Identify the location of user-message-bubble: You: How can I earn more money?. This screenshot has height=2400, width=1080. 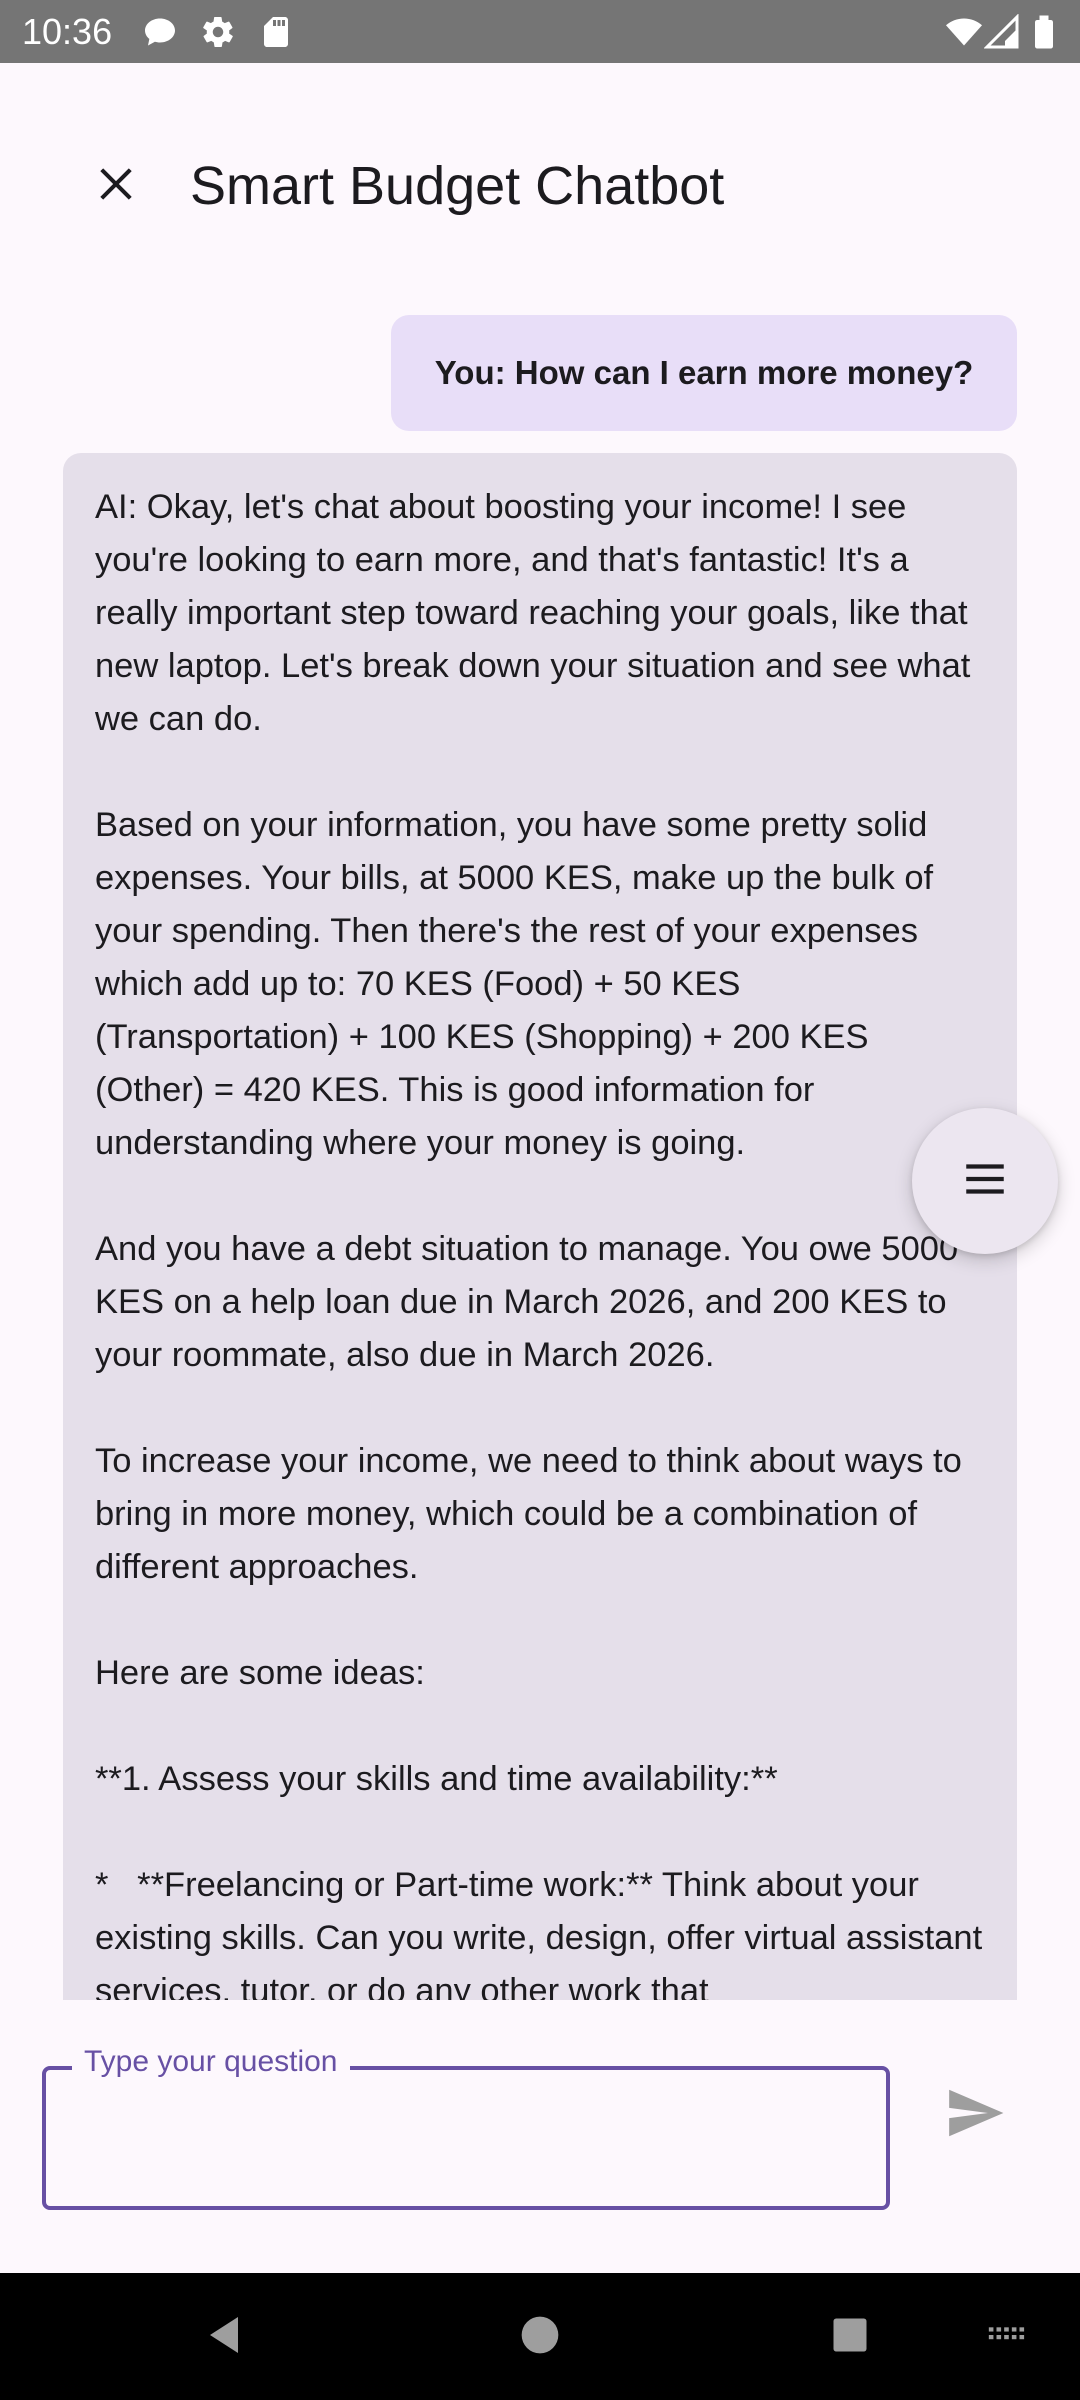
(704, 373).